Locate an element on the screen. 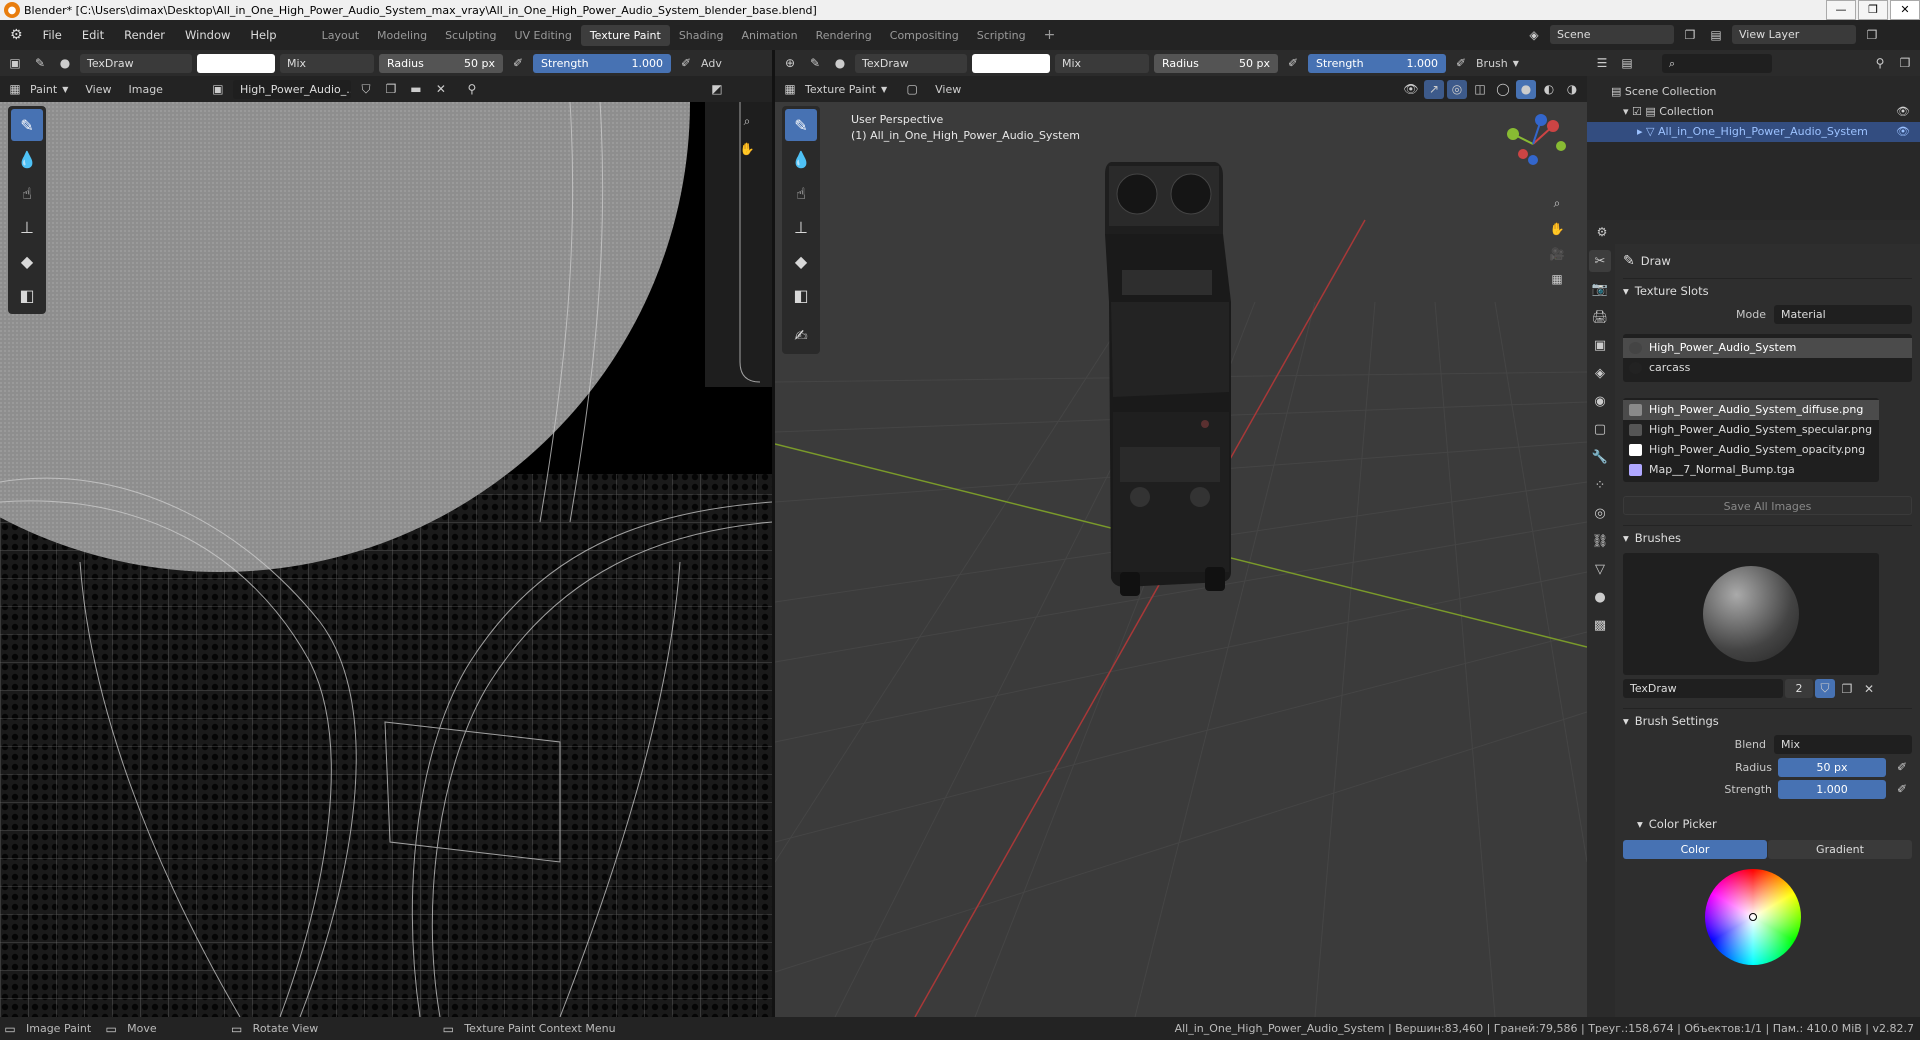 This screenshot has width=1920, height=1040. brush-preview is located at coordinates (1751, 614).